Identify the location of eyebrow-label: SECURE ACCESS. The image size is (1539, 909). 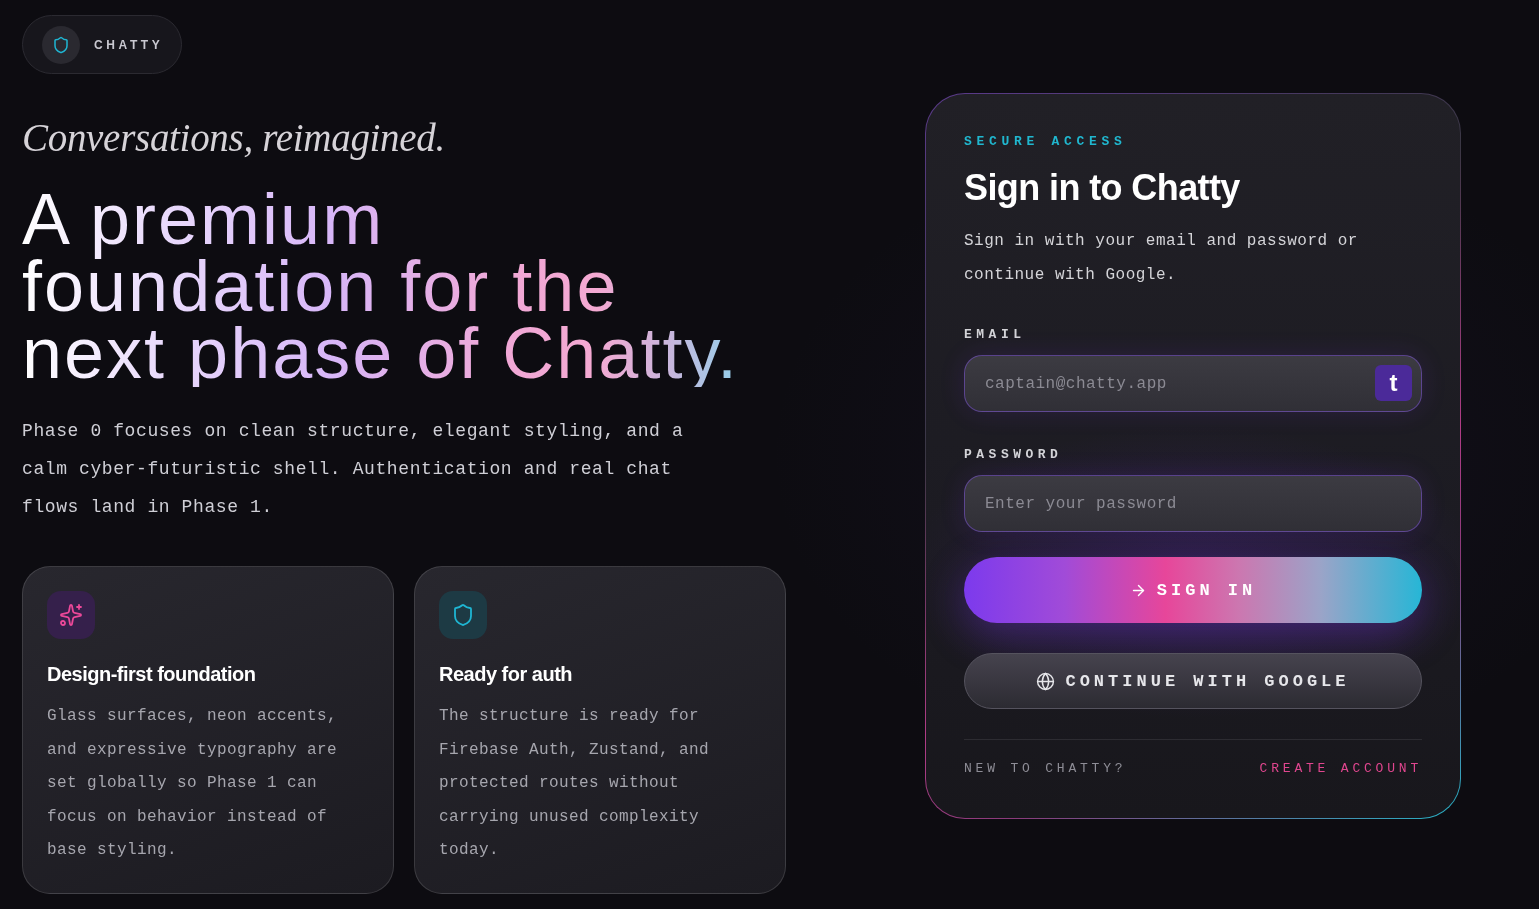
(1046, 142).